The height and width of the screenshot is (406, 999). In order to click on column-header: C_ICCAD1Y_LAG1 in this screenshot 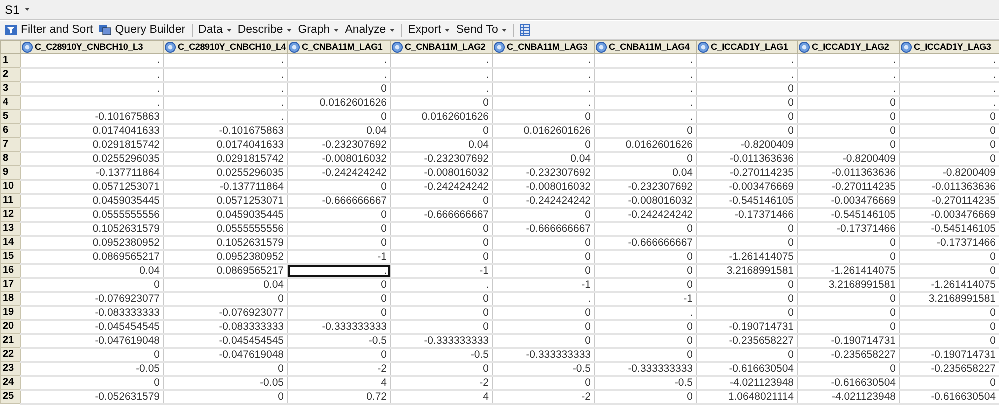, I will do `click(747, 47)`.